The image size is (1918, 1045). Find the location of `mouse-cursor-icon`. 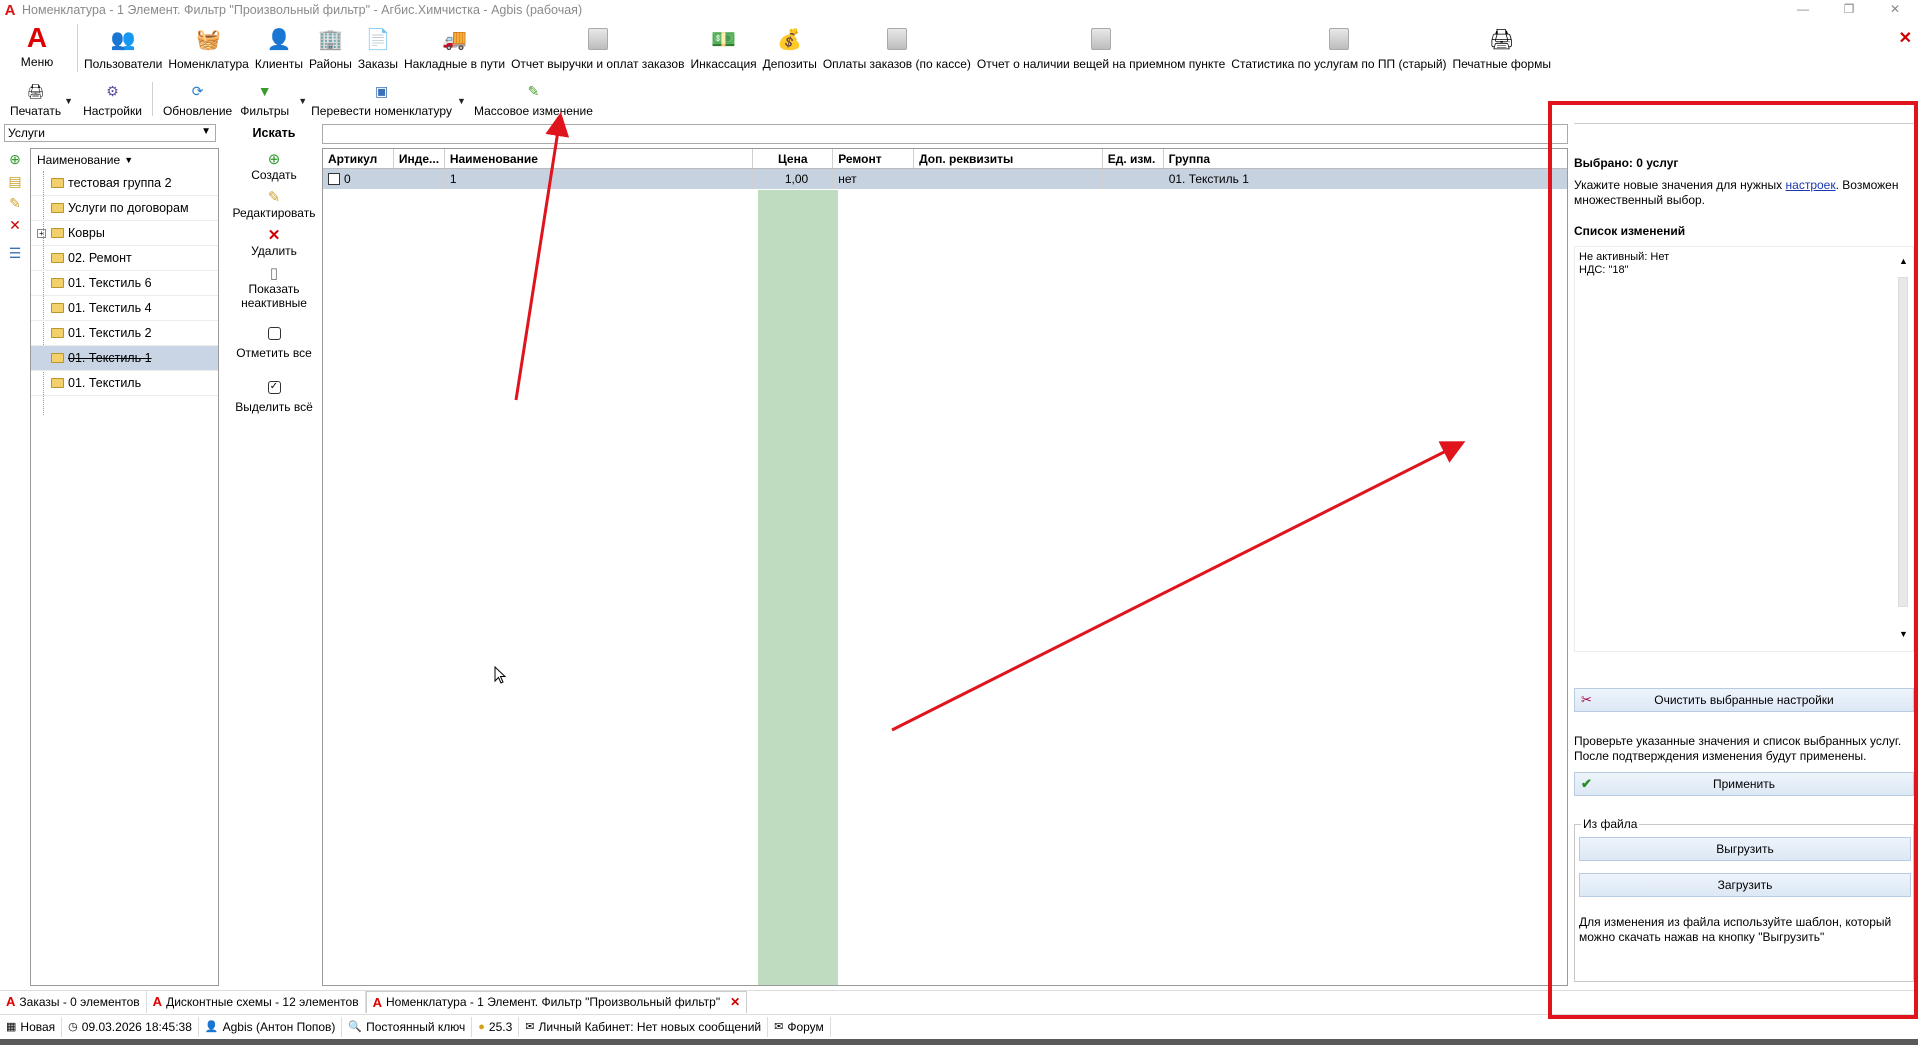

mouse-cursor-icon is located at coordinates (500, 675).